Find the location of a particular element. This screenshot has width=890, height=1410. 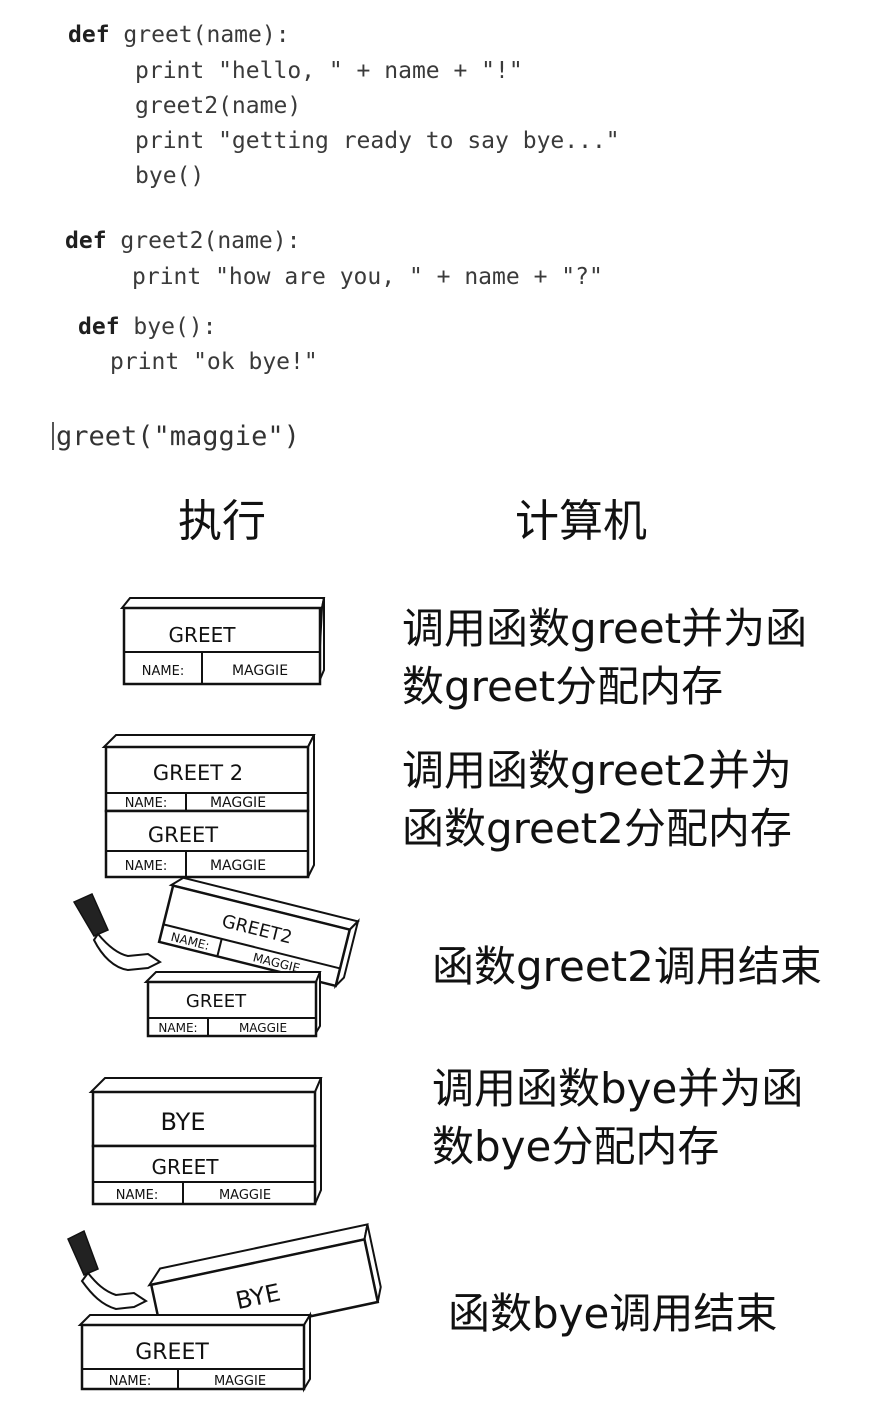

call-text: greet("maggie") is located at coordinates (178, 436).